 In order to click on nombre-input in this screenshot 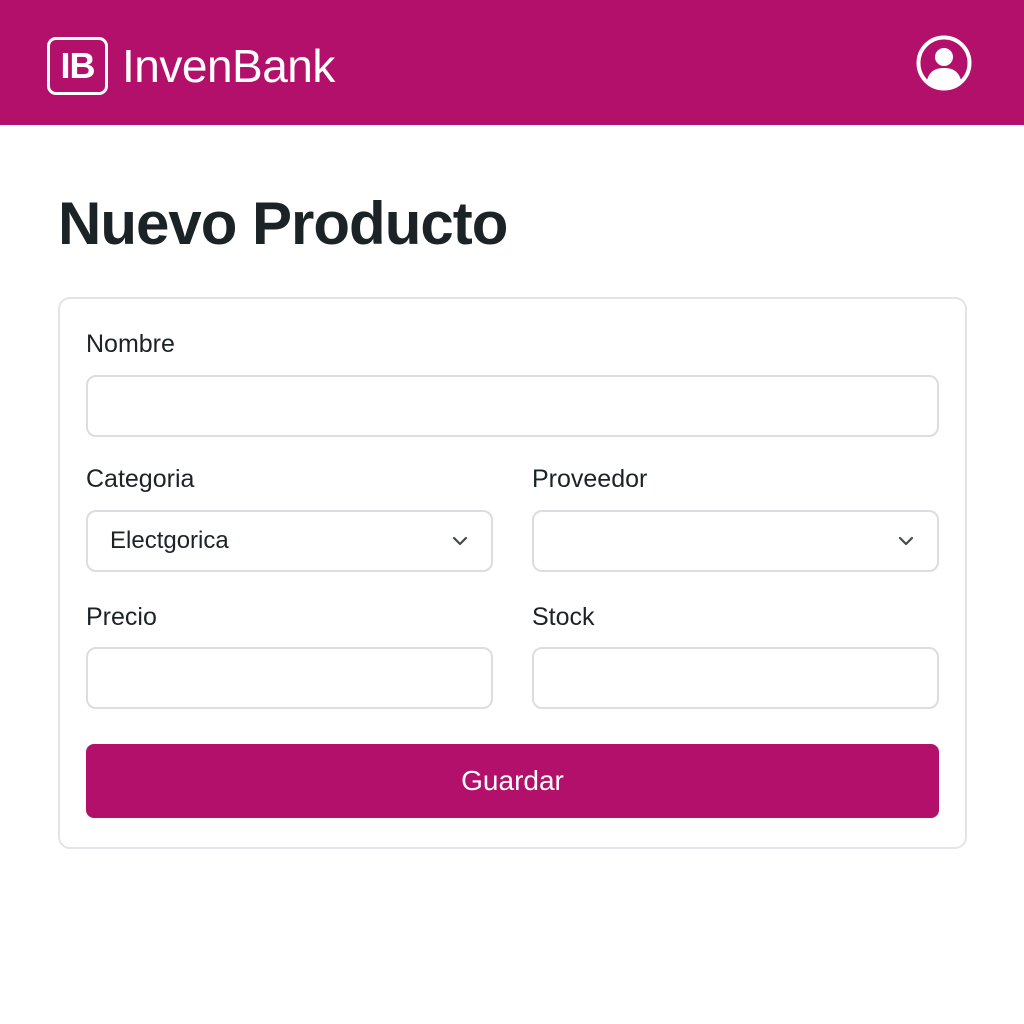, I will do `click(512, 406)`.